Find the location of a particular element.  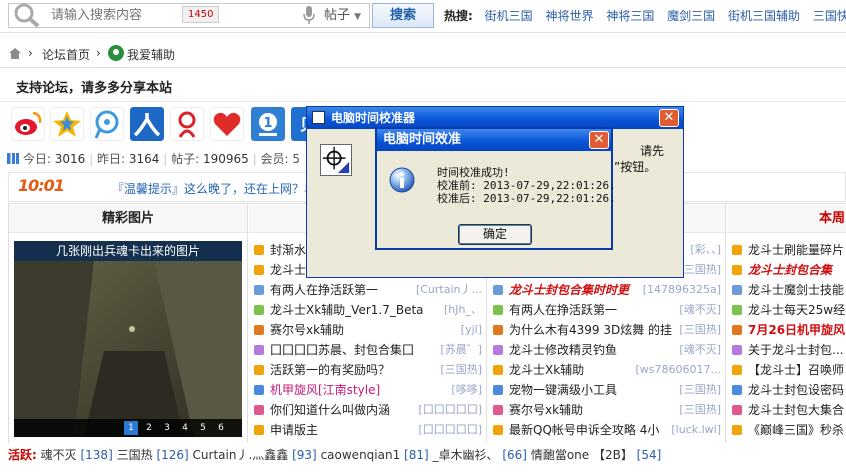

active-user: _卓木幽衫、 is located at coordinates (466, 455).